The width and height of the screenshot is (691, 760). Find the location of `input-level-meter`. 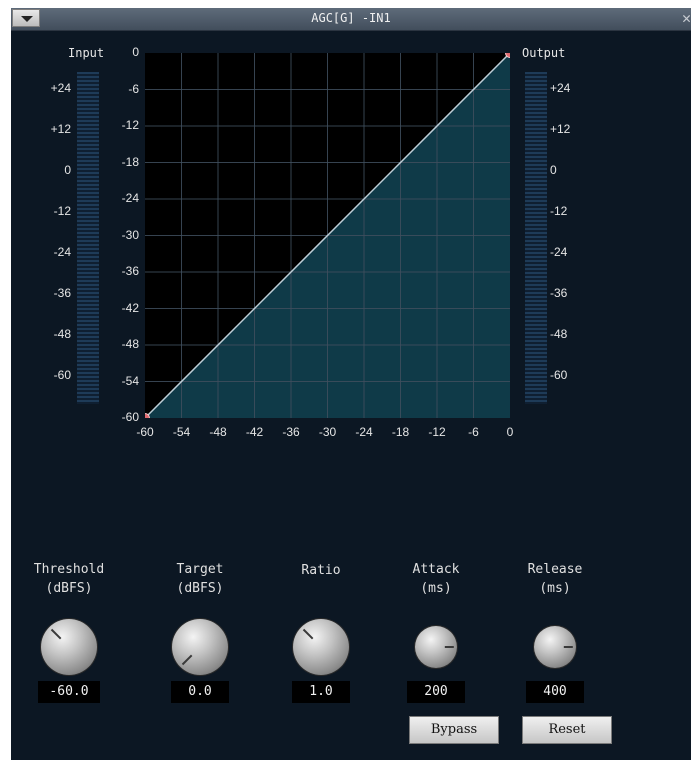

input-level-meter is located at coordinates (88, 238).